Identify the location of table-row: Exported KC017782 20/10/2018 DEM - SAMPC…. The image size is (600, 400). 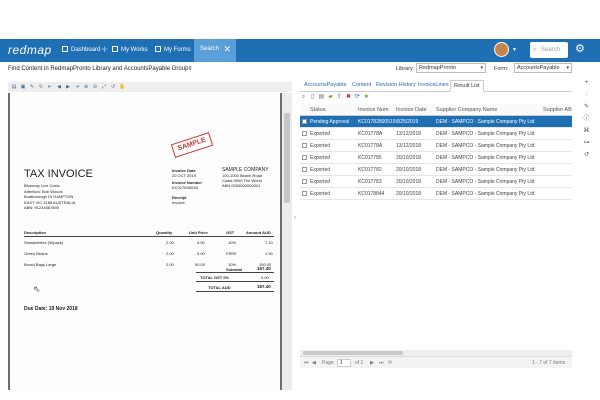
(436, 170).